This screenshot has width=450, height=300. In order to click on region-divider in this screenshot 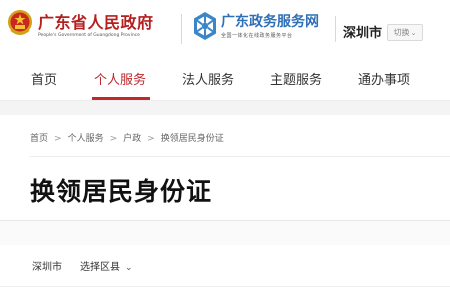, I will do `click(225, 286)`.